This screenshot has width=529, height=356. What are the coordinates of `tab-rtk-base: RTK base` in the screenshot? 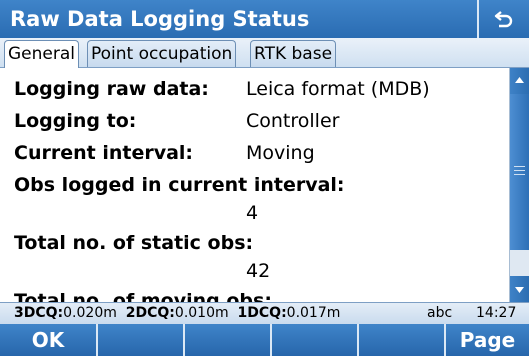 It's located at (293, 53).